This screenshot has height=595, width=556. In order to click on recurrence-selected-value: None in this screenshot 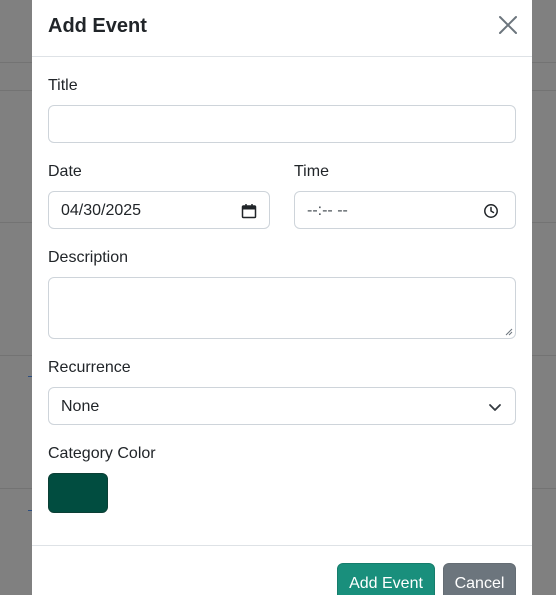, I will do `click(80, 406)`.